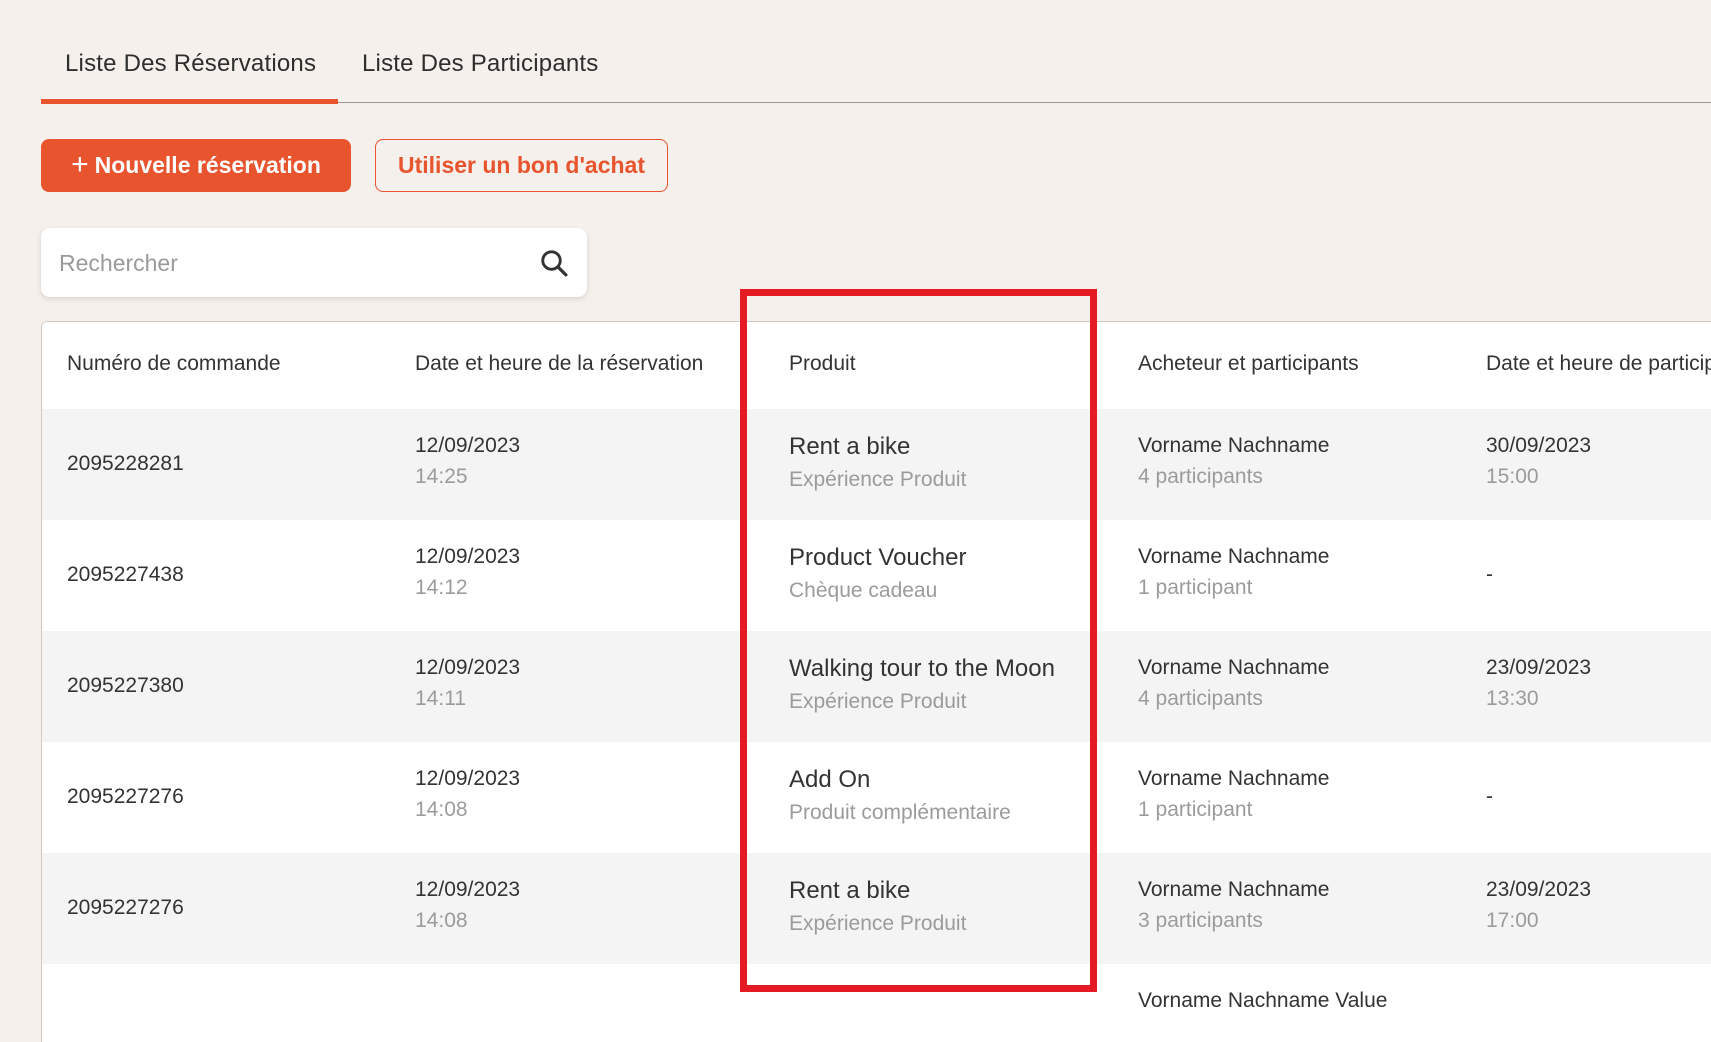 The width and height of the screenshot is (1711, 1042). What do you see at coordinates (1598, 364) in the screenshot?
I see `header-participation-date: Date et heure de particip` at bounding box center [1598, 364].